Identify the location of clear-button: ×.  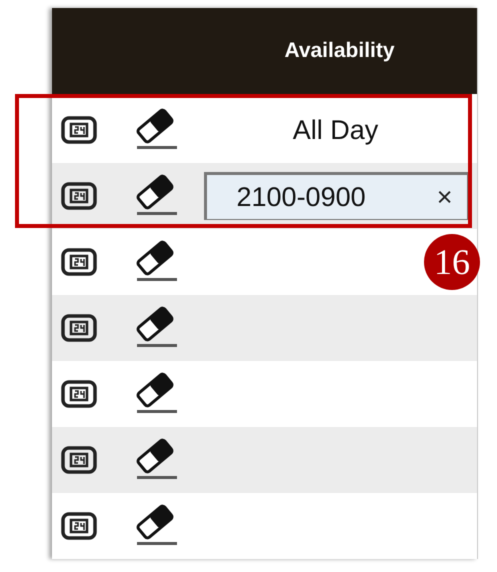
(444, 197).